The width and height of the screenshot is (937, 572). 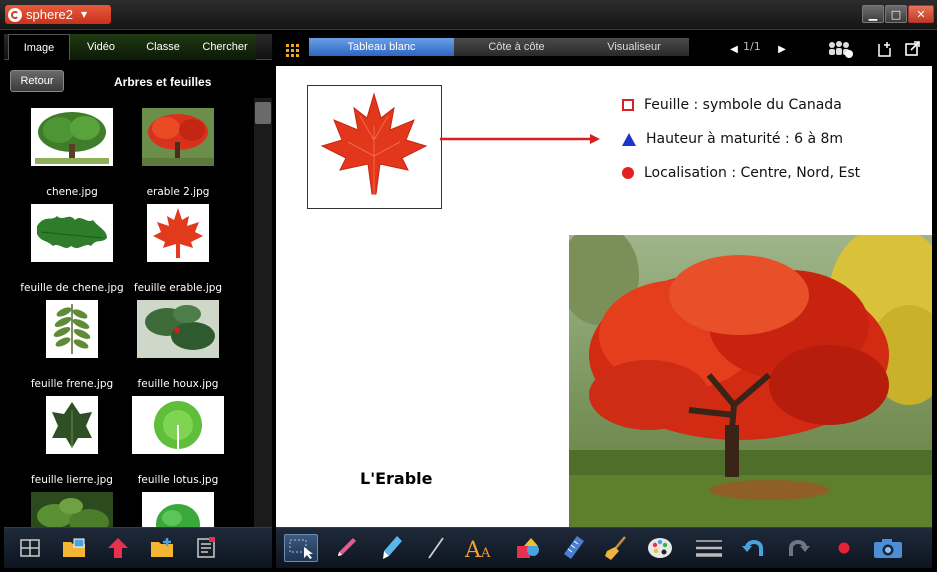 I want to click on file-item: chene.jpg, so click(x=72, y=156).